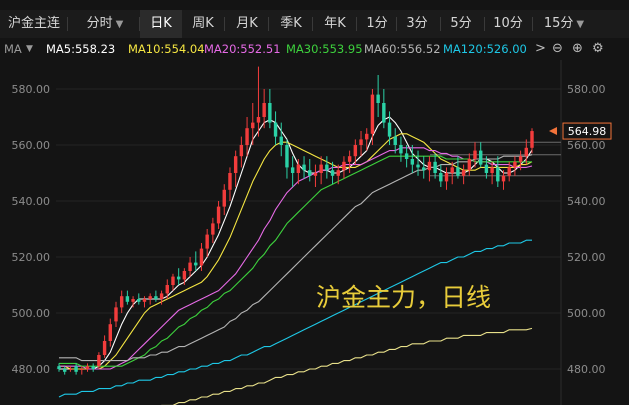 The image size is (629, 405). What do you see at coordinates (598, 49) in the screenshot?
I see `settings-gear-icon: ⚙` at bounding box center [598, 49].